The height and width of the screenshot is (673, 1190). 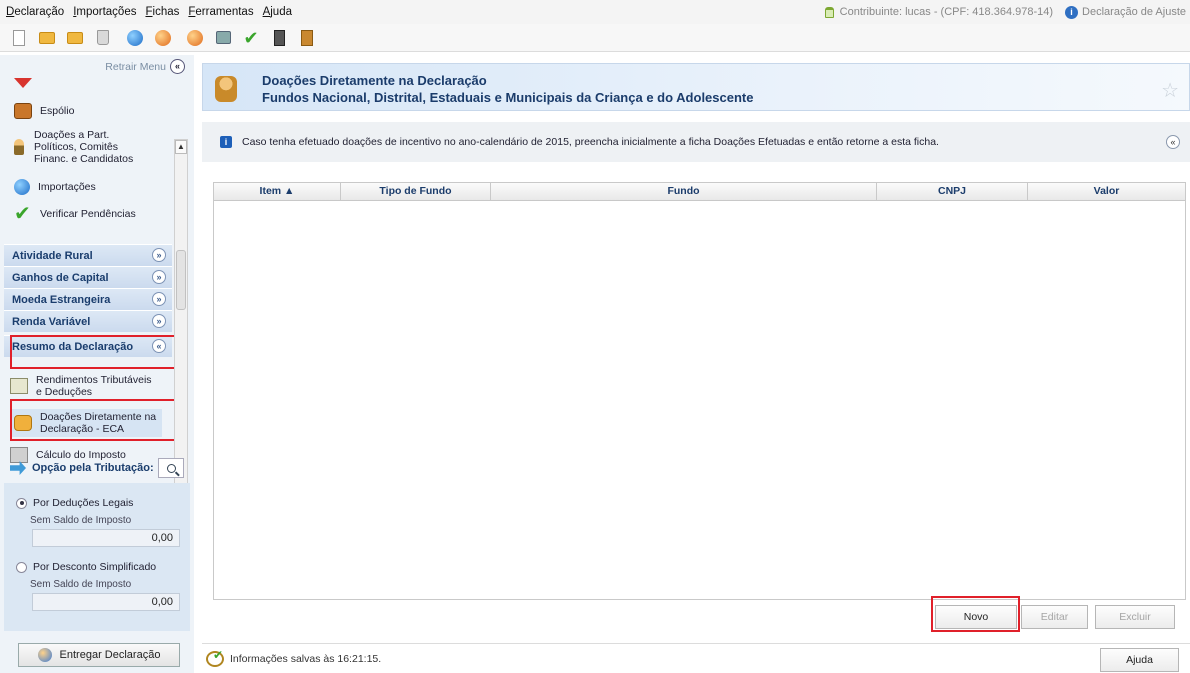 I want to click on printer-icon, so click(x=223, y=38).